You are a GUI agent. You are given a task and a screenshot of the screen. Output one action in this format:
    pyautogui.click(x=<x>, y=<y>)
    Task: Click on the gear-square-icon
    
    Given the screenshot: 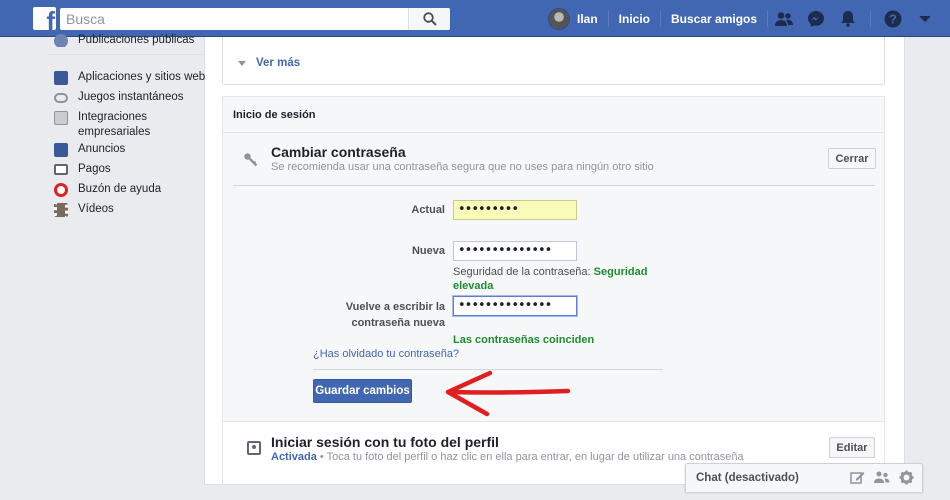 What is the action you would take?
    pyautogui.click(x=61, y=118)
    